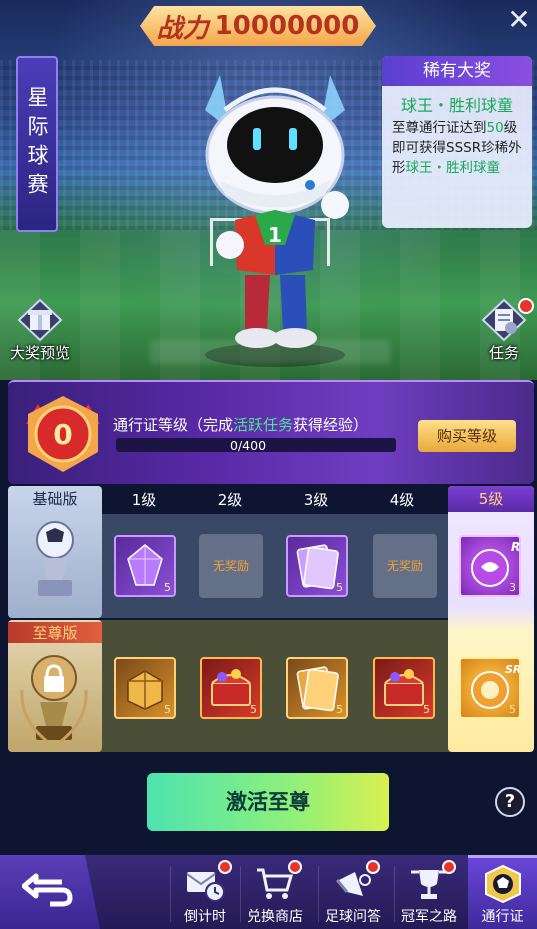 Image resolution: width=537 pixels, height=929 pixels. Describe the element at coordinates (230, 500) in the screenshot. I see `level-header-2: 2级` at that location.